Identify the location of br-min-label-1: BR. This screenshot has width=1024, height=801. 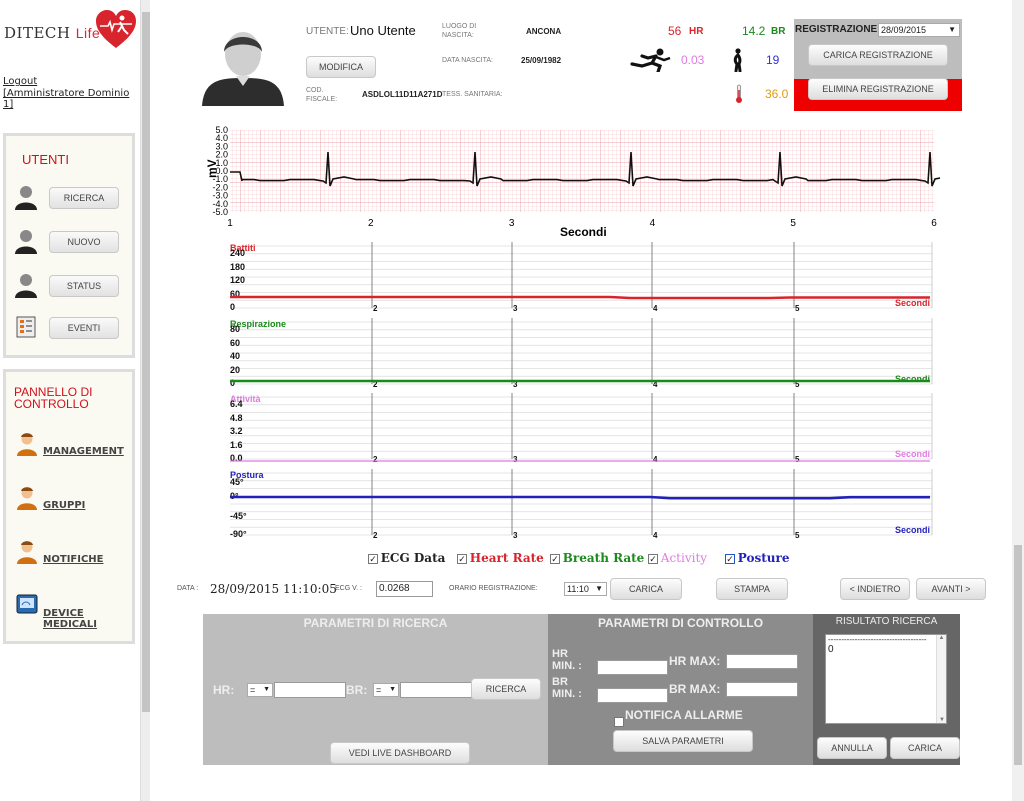
(560, 682).